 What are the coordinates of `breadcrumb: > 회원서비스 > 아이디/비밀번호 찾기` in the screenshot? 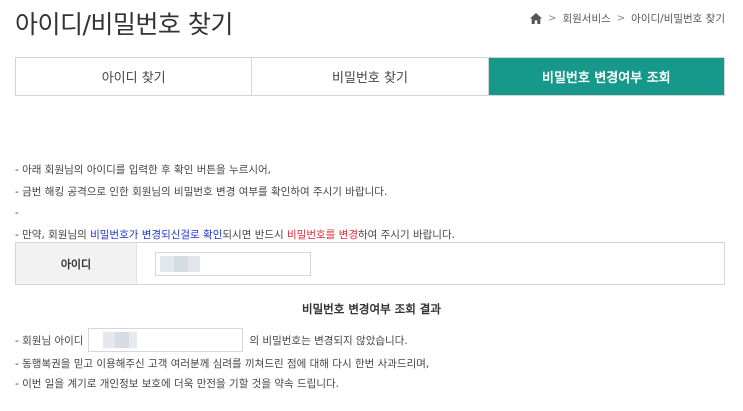 It's located at (627, 18).